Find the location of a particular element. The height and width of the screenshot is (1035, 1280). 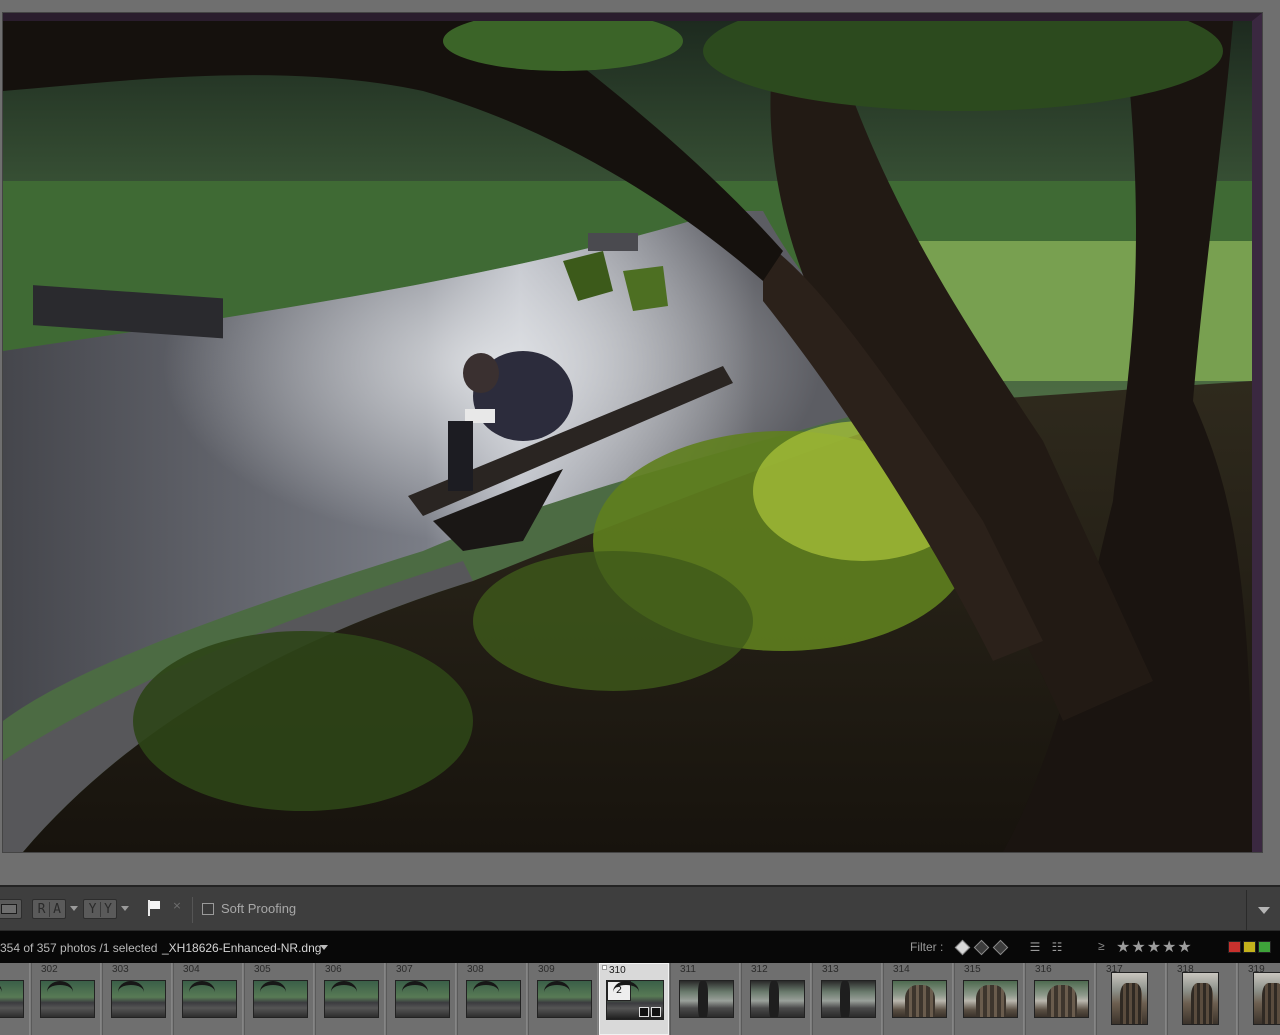

filmstrip-cell: 318 is located at coordinates (1202, 999).